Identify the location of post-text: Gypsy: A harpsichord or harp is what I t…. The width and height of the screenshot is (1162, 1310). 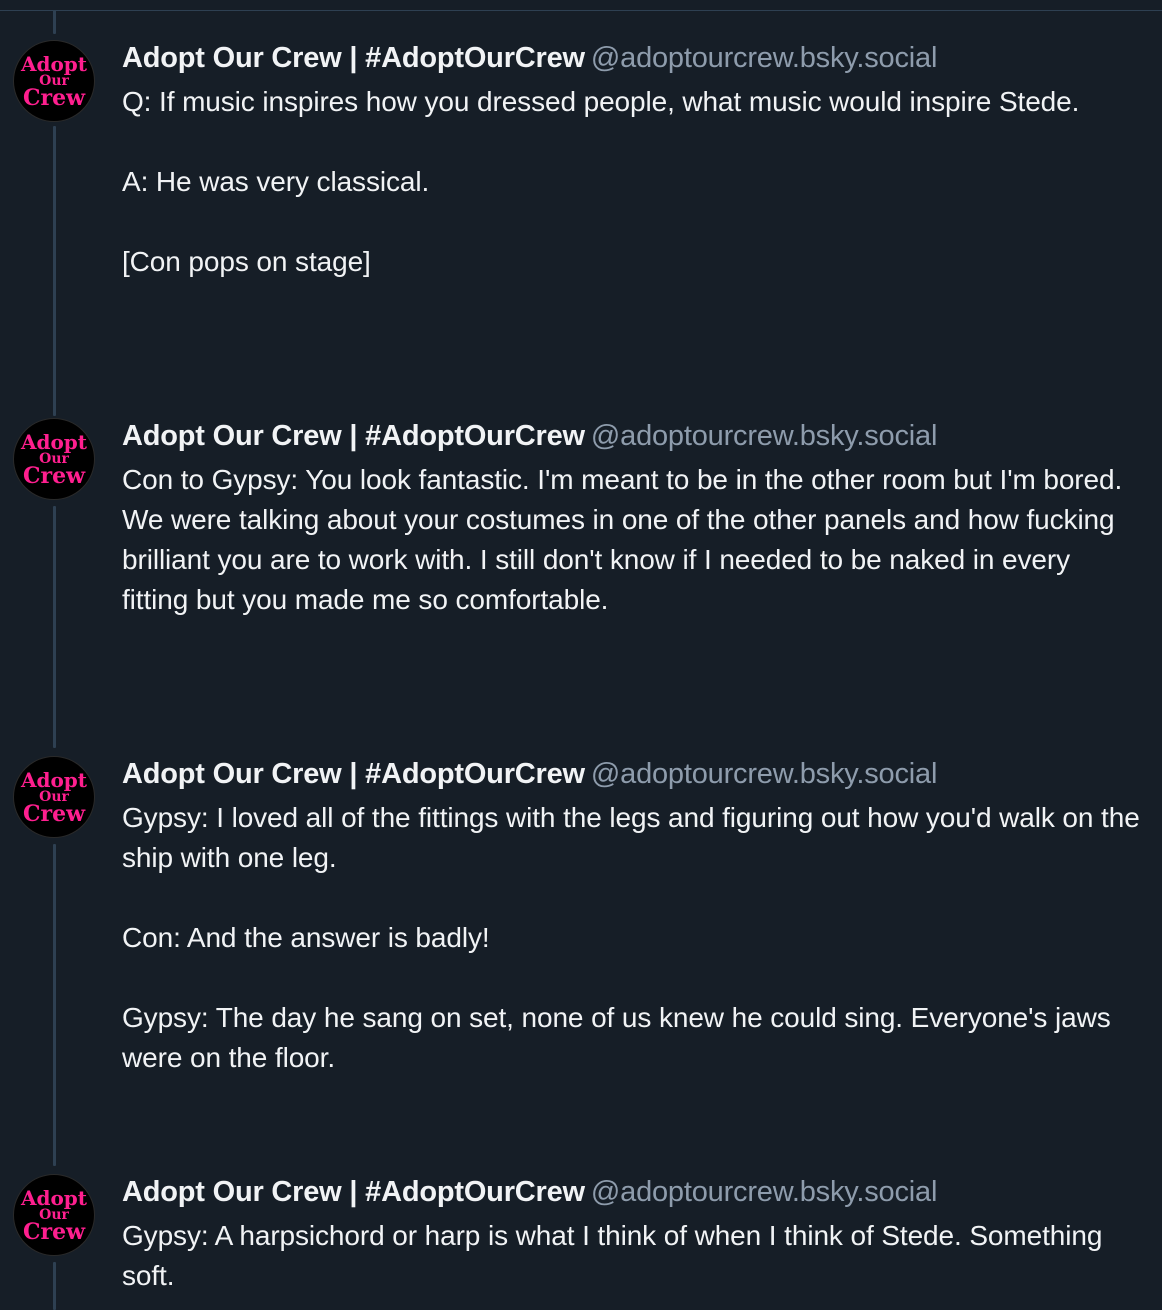
(616, 1255).